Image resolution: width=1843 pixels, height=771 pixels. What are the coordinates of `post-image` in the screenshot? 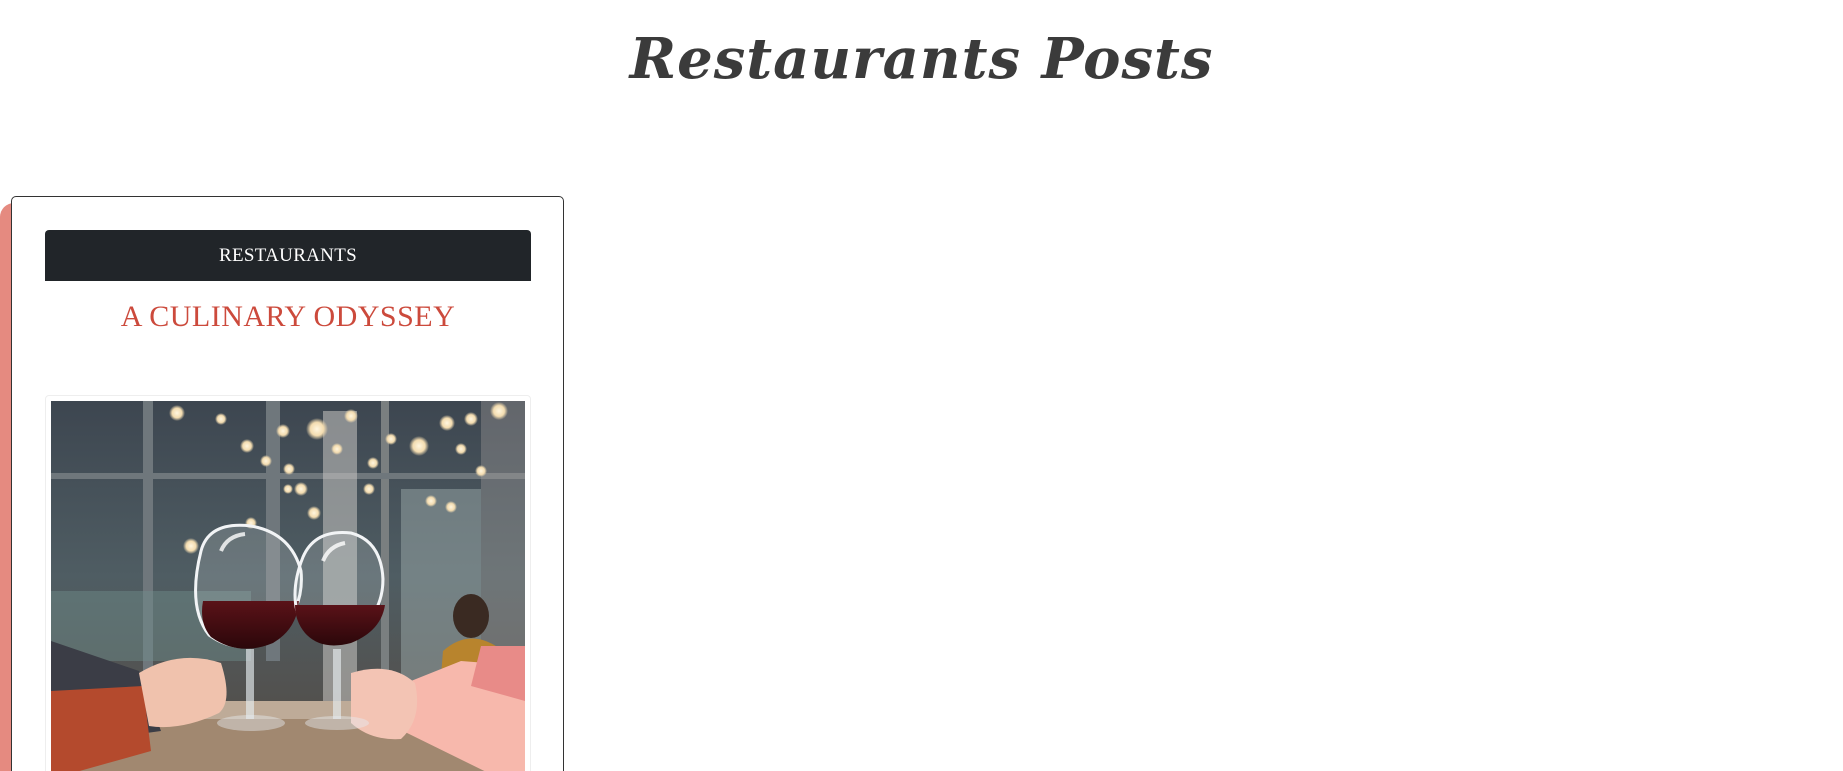 It's located at (288, 586).